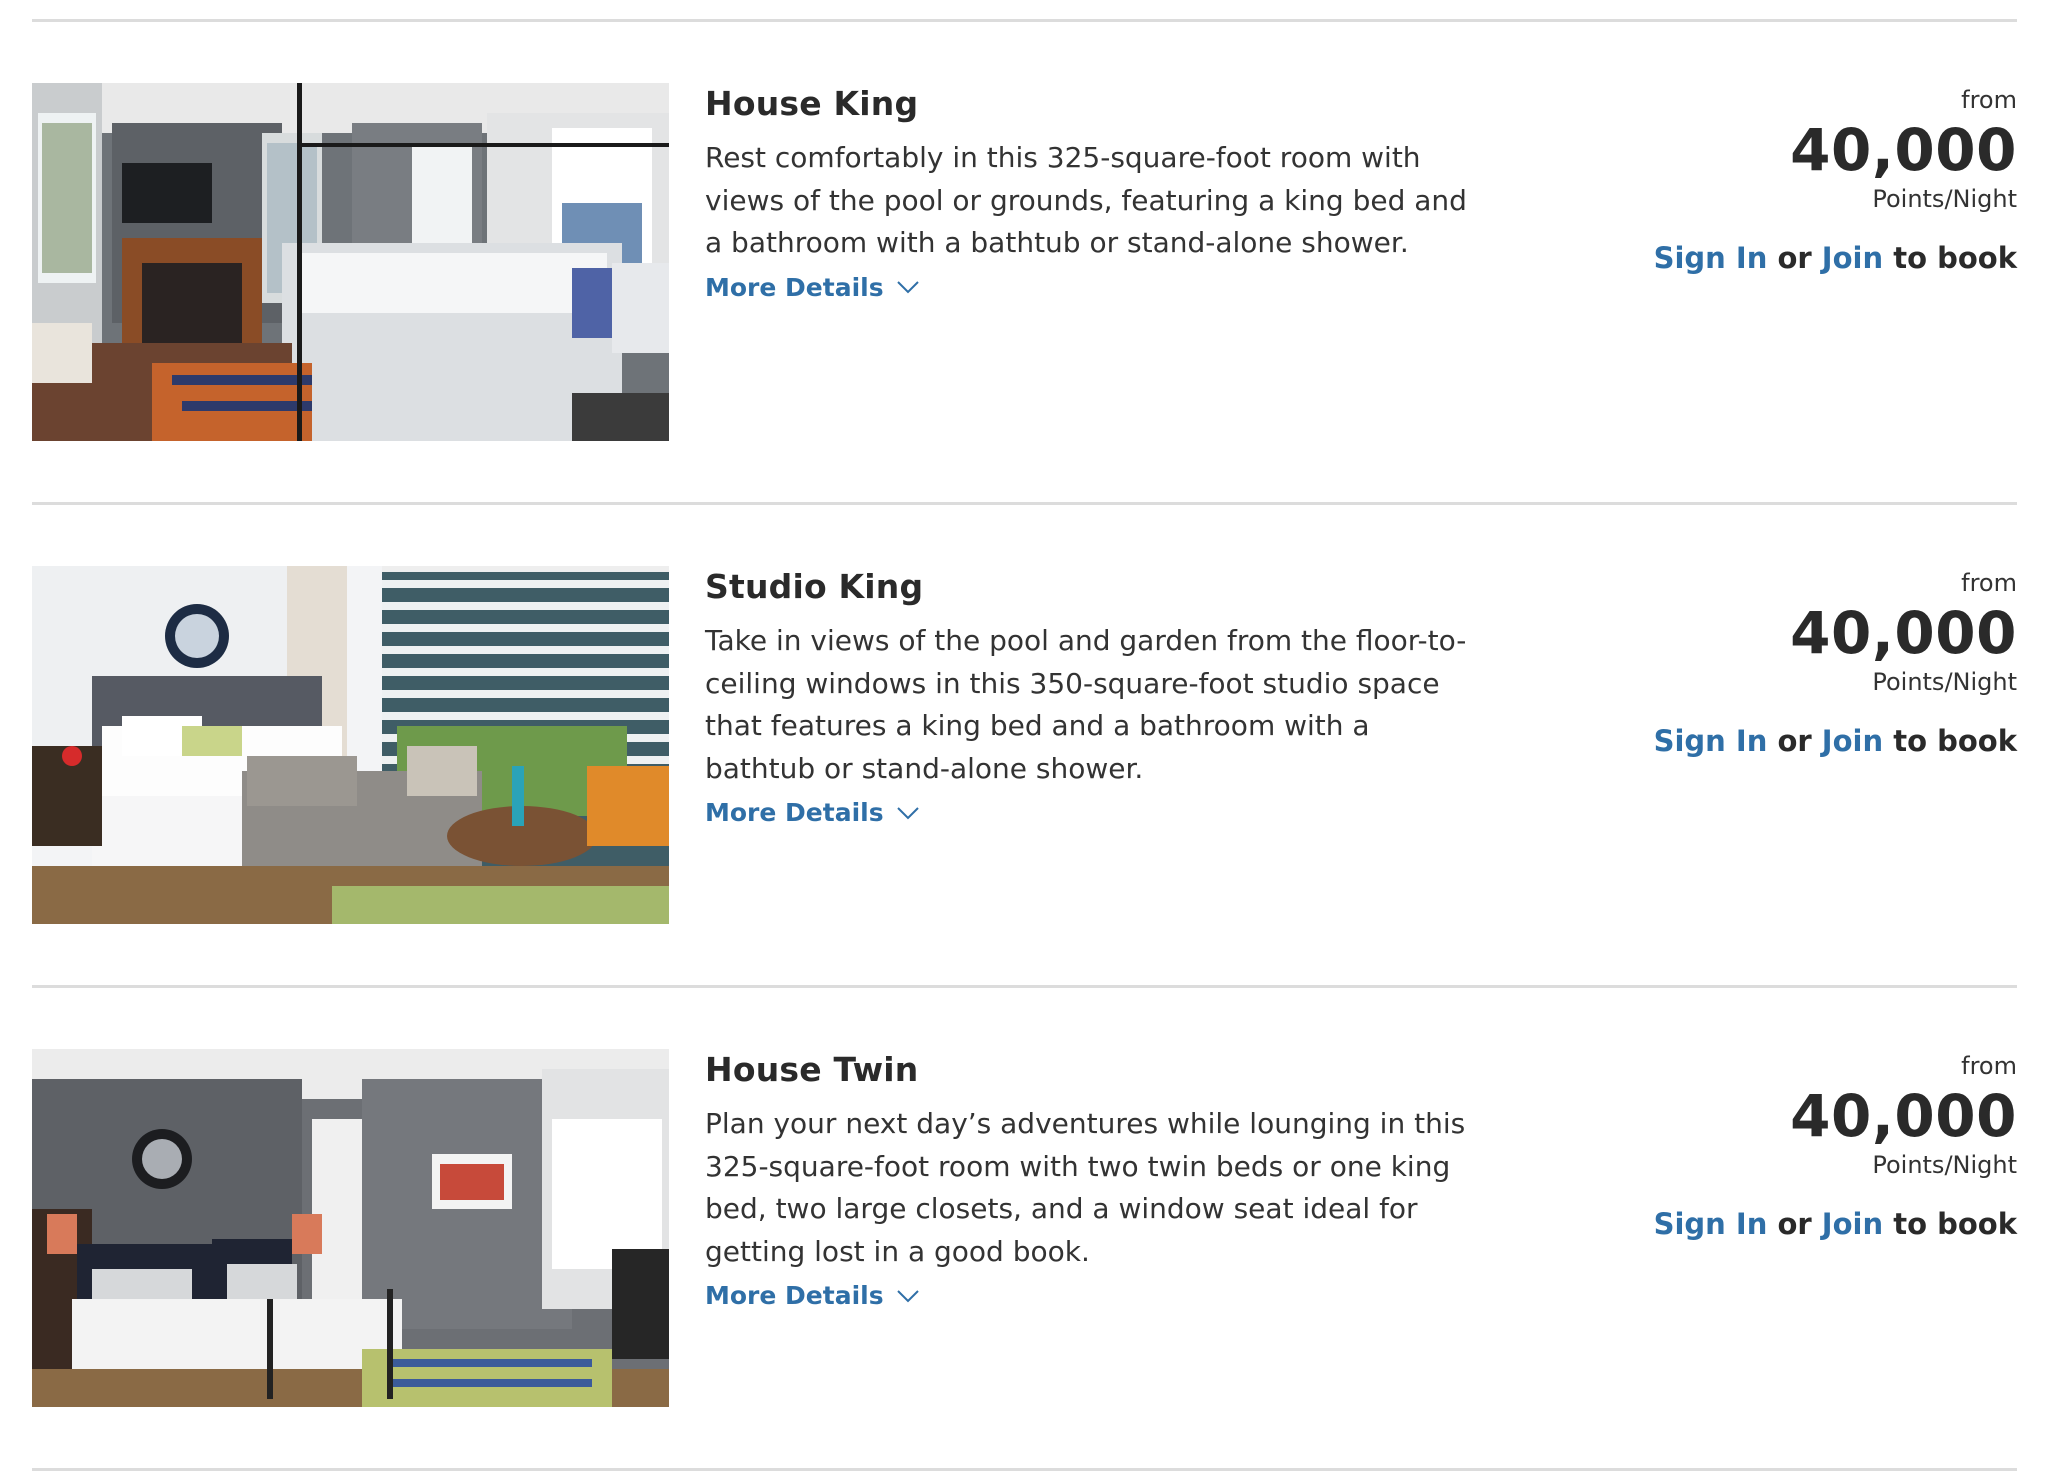 The image size is (2054, 1471). I want to click on room-photo-studio-king, so click(350, 745).